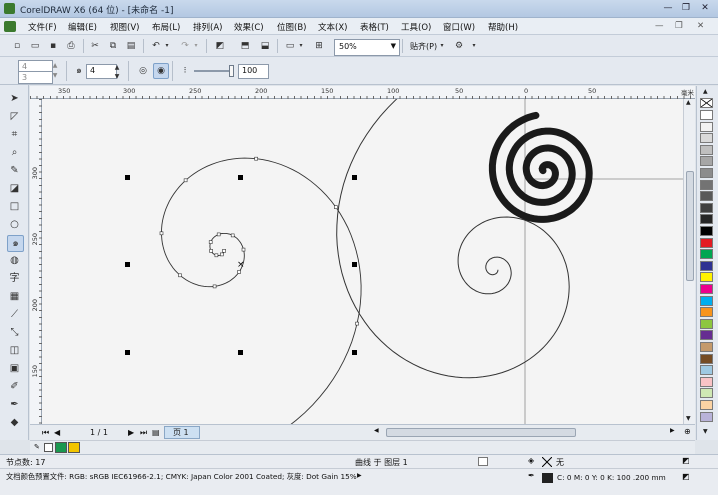 The height and width of the screenshot is (495, 718). I want to click on doc-restore-icon: ❐, so click(679, 26).